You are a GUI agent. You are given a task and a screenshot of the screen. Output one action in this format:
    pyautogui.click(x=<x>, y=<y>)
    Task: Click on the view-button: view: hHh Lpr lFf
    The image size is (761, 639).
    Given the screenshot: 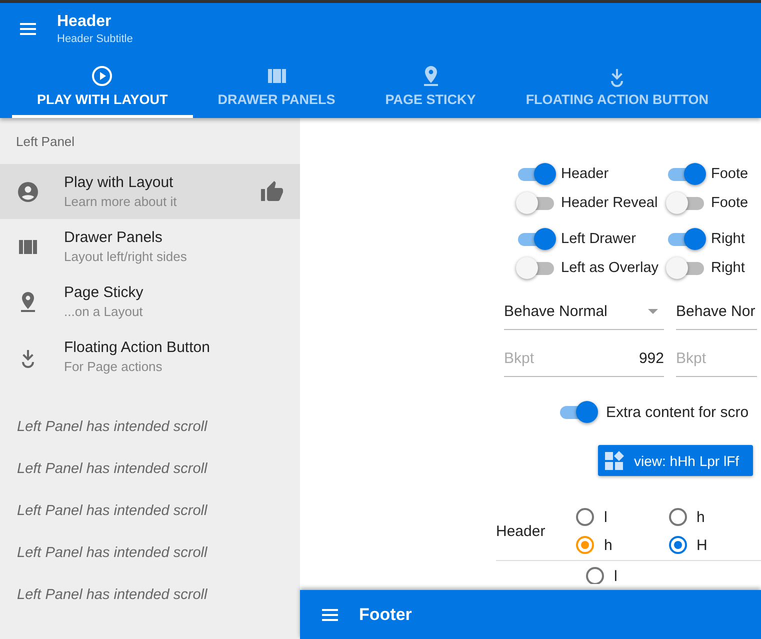 What is the action you would take?
    pyautogui.click(x=675, y=460)
    